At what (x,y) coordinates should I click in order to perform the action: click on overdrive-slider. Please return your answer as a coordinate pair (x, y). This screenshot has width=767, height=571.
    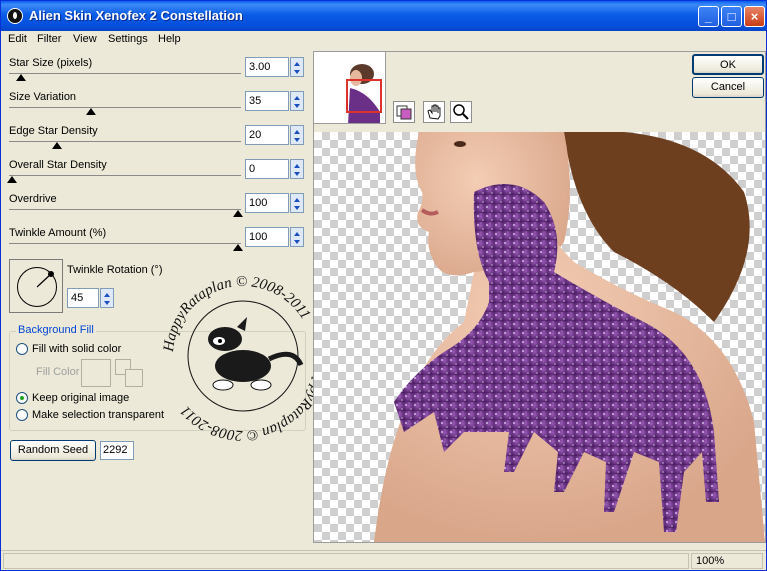
    Looking at the image, I should click on (125, 209).